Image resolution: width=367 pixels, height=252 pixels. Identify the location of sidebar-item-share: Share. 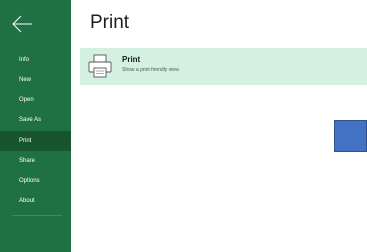
(35, 161).